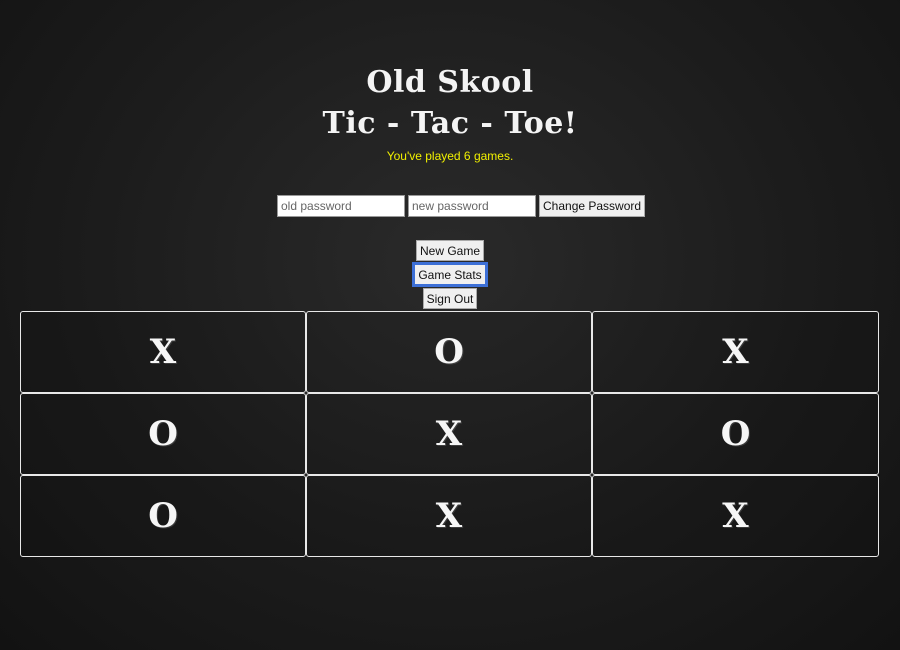 This screenshot has width=900, height=650. I want to click on new-game-button: New Game, so click(450, 250).